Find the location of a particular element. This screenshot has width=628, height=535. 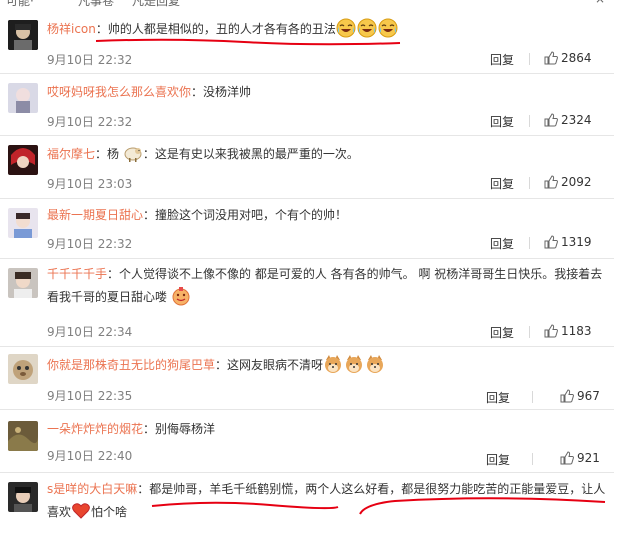

comment-text: 哎呀妈呀我怎么那么喜欢你：没杨洋帅 is located at coordinates (328, 92).